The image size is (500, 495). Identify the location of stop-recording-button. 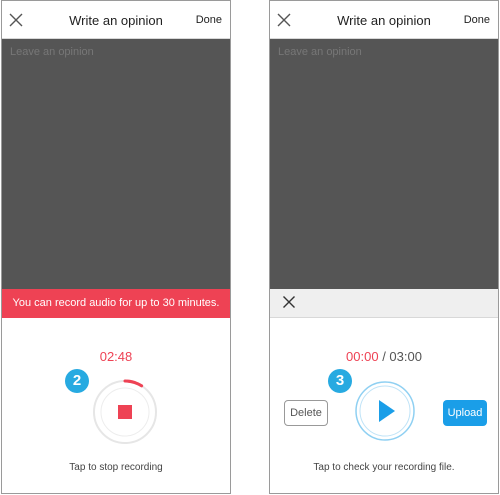
(125, 412).